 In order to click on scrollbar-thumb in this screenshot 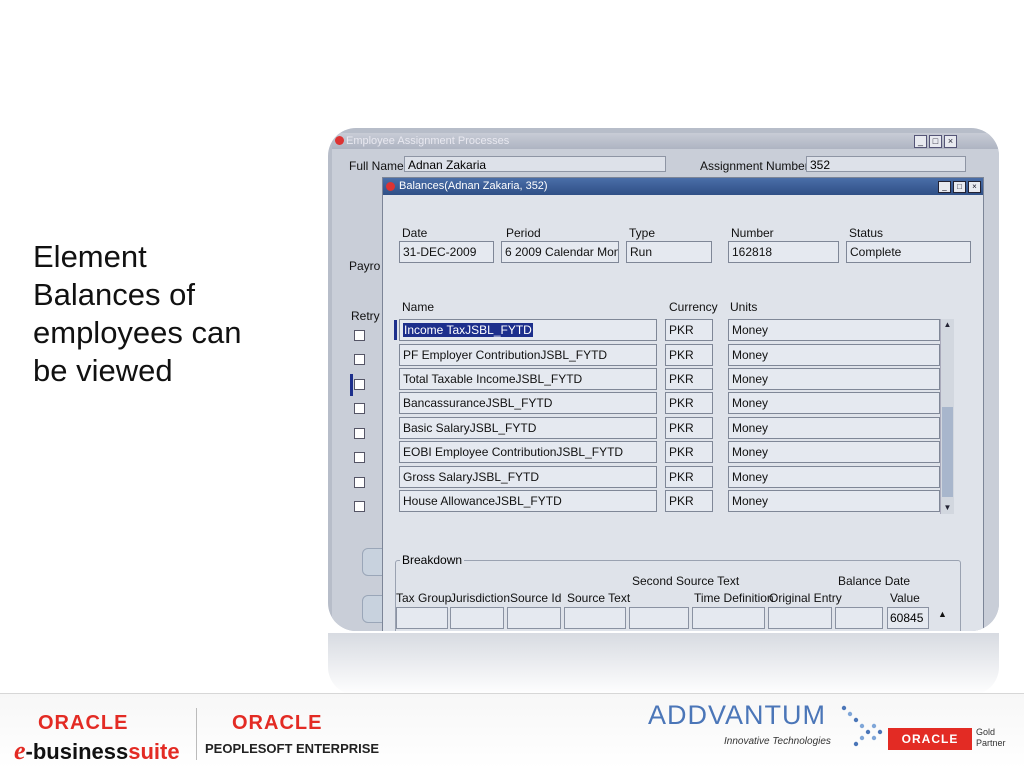, I will do `click(947, 452)`.